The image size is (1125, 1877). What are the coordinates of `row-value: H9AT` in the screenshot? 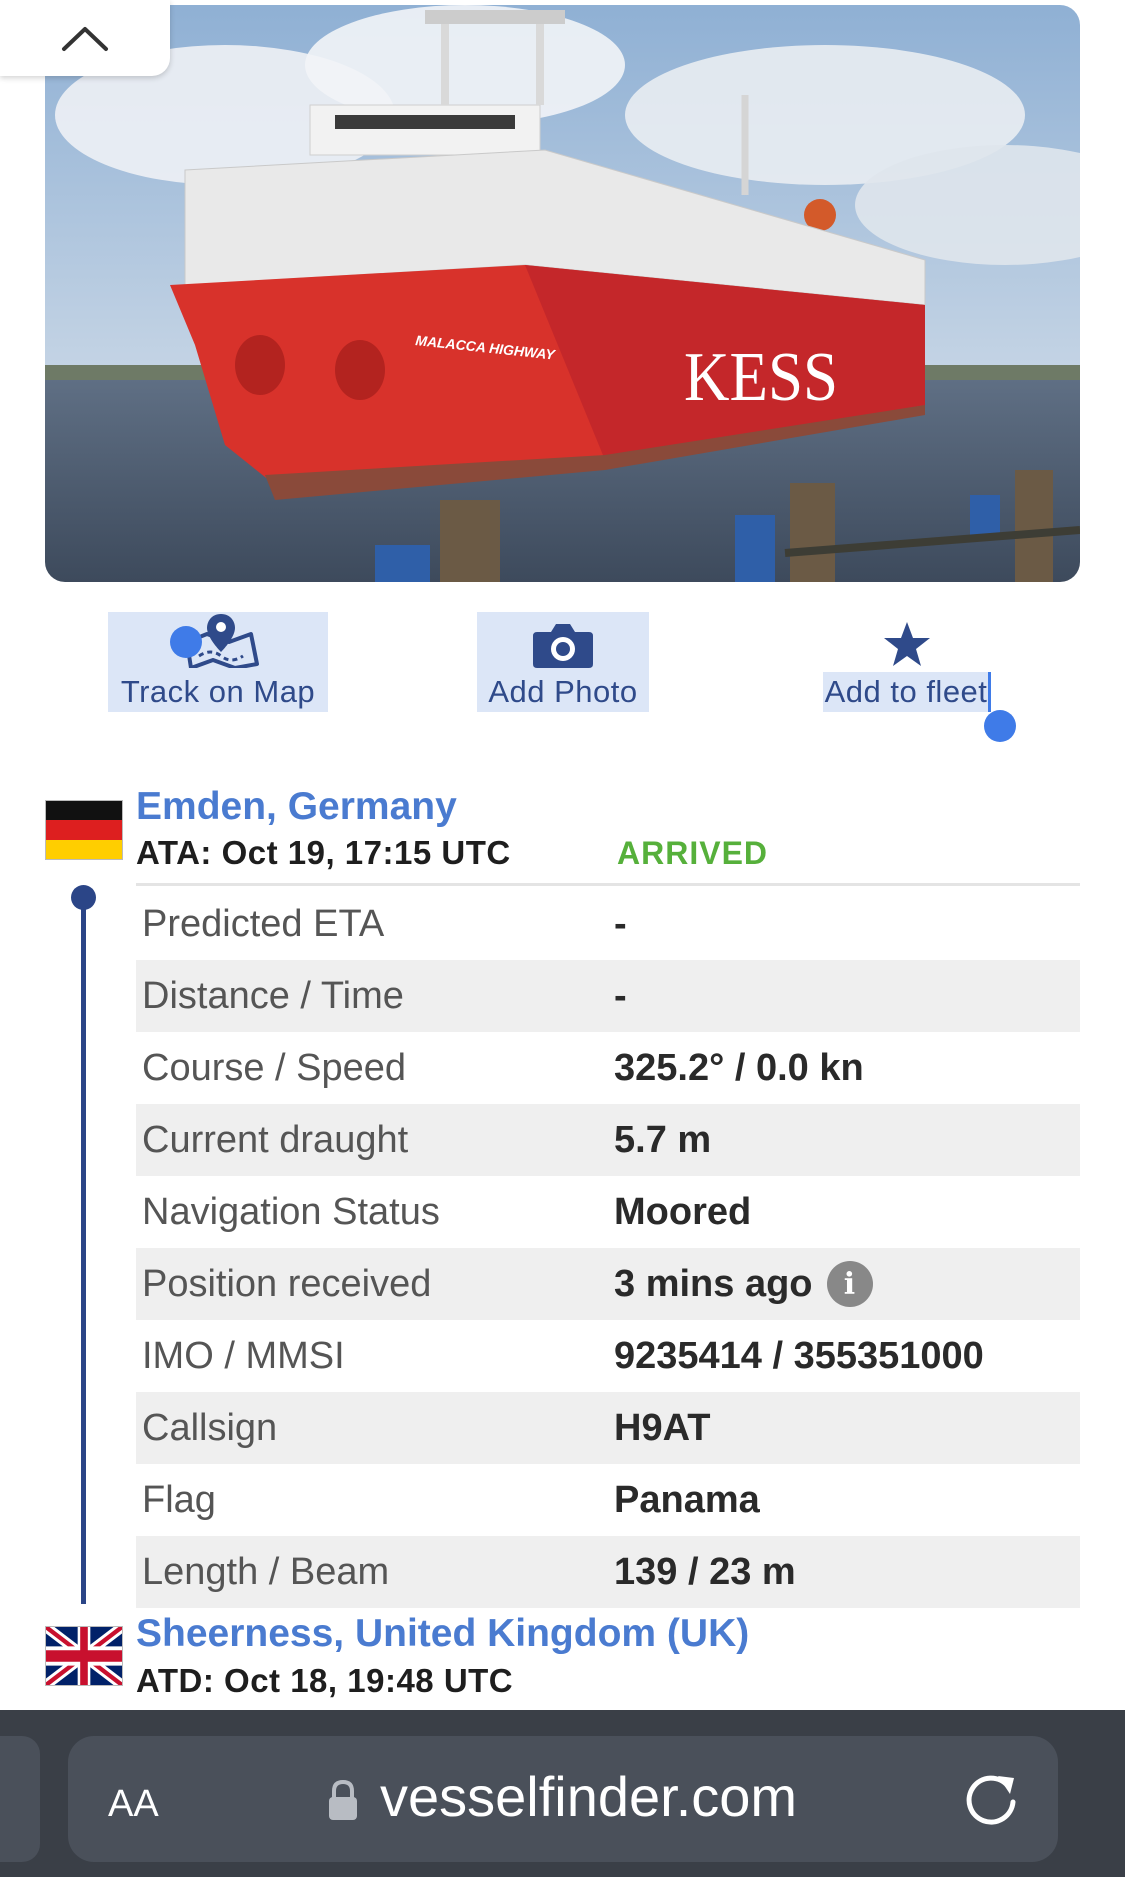 It's located at (662, 1427).